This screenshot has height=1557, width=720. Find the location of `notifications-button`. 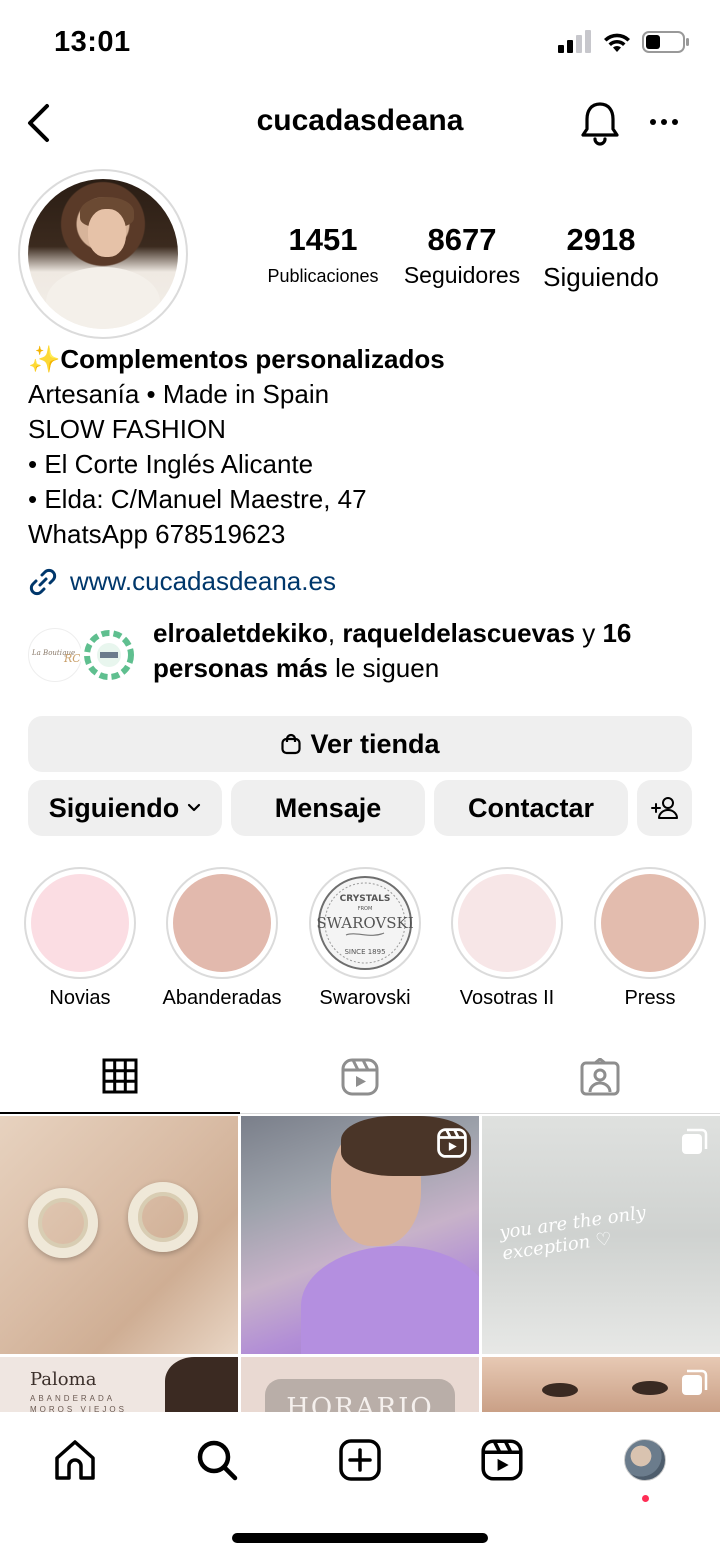

notifications-button is located at coordinates (600, 123).